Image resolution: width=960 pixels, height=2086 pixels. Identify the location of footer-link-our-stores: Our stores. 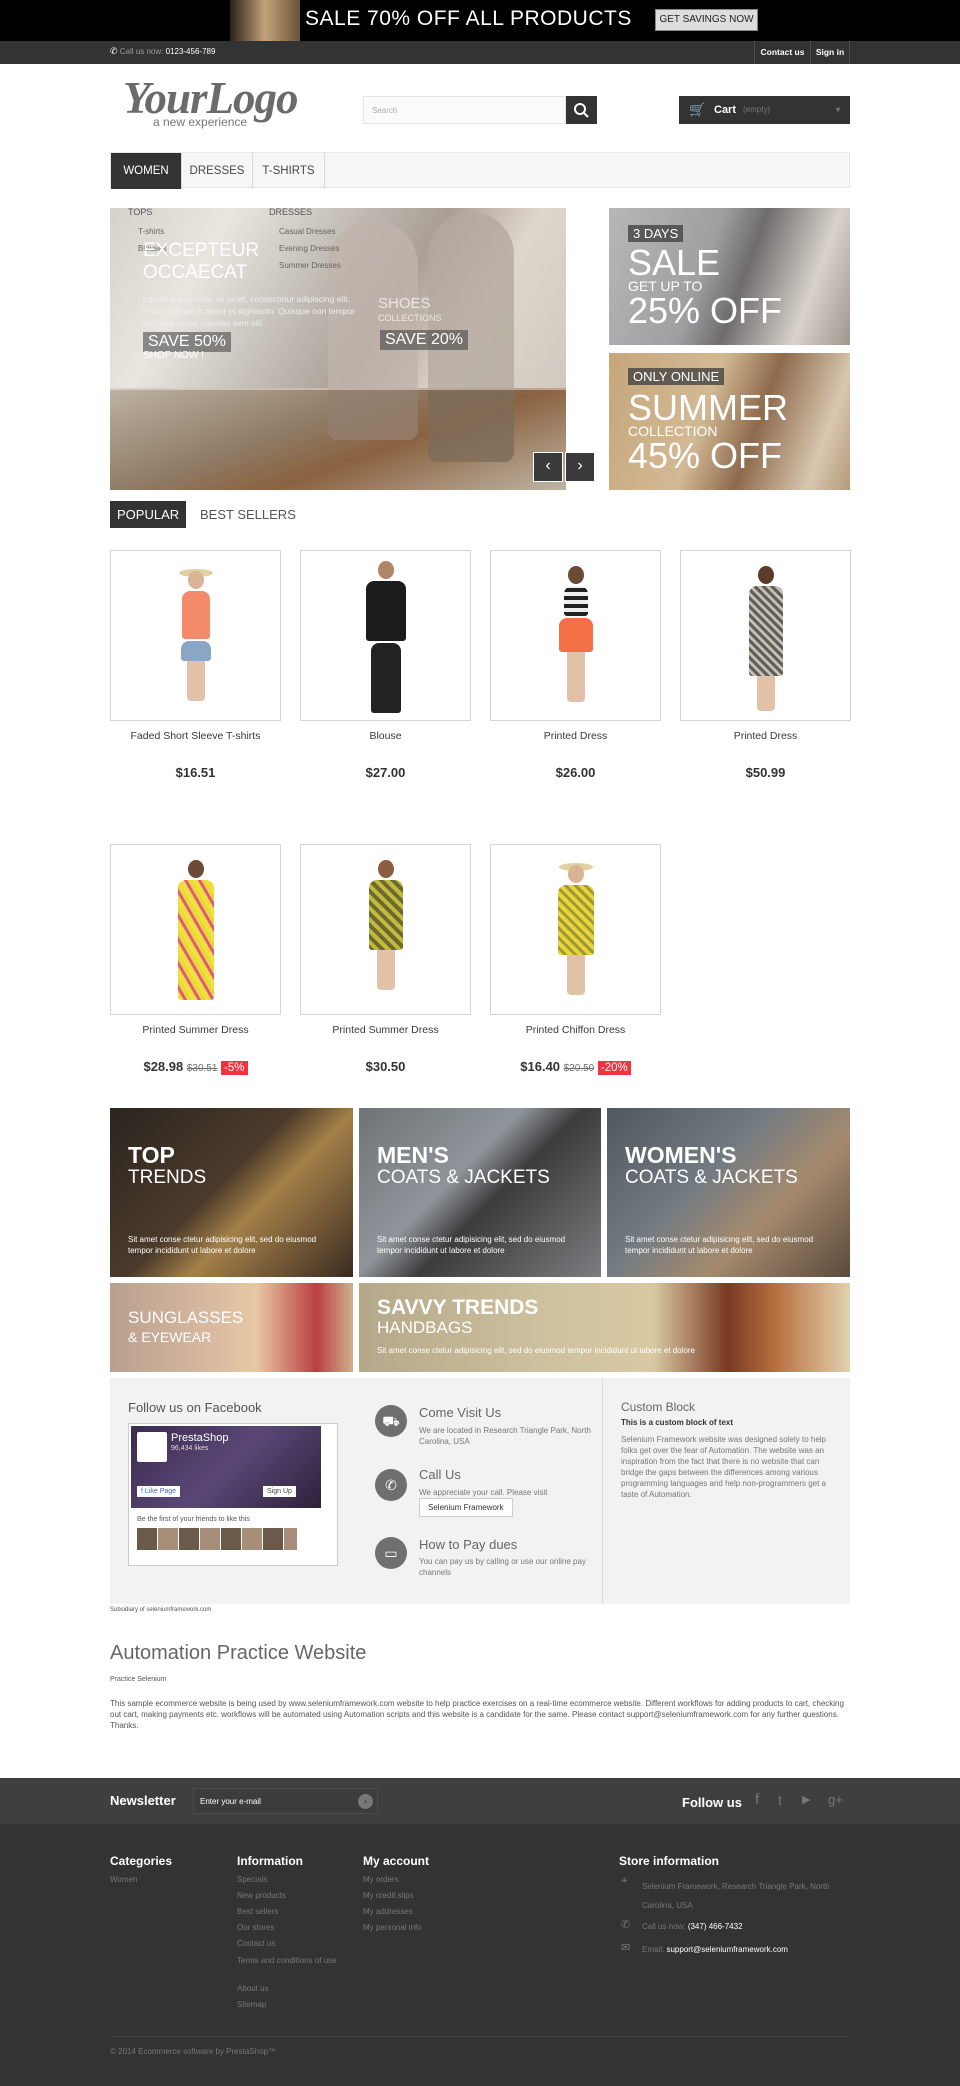
(255, 1927).